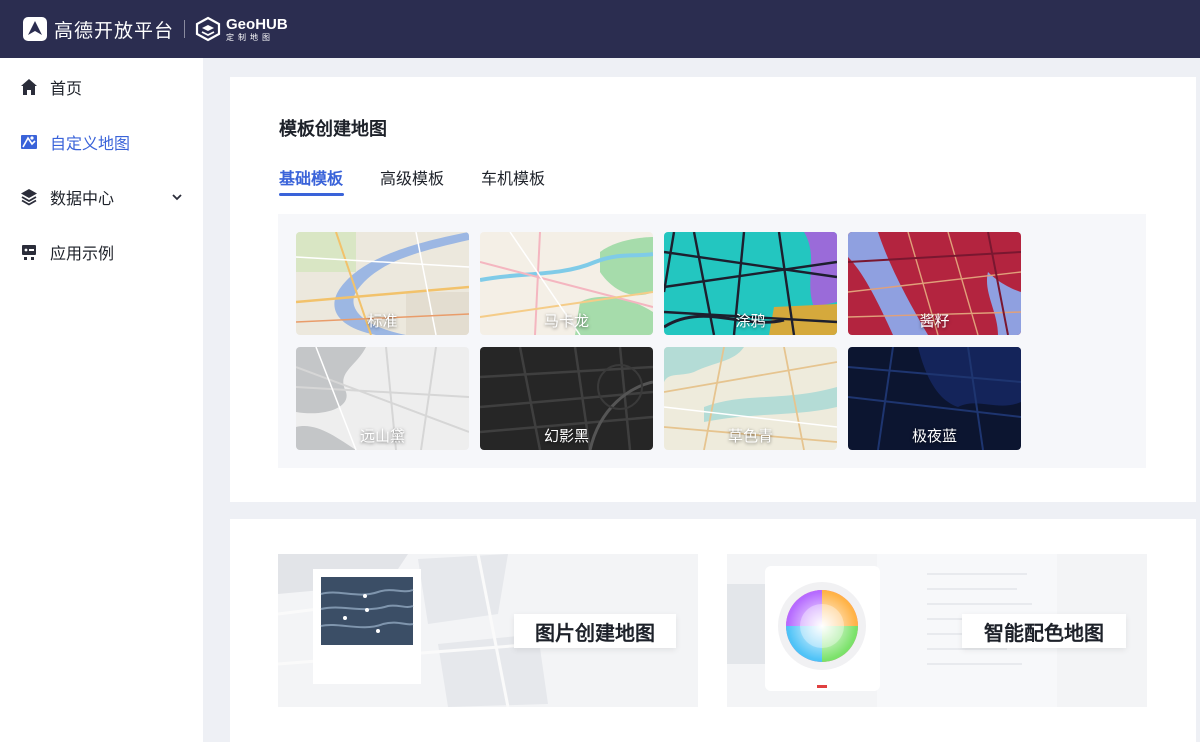  Describe the element at coordinates (257, 24) in the screenshot. I see `geohub-title: GeoHUB` at that location.